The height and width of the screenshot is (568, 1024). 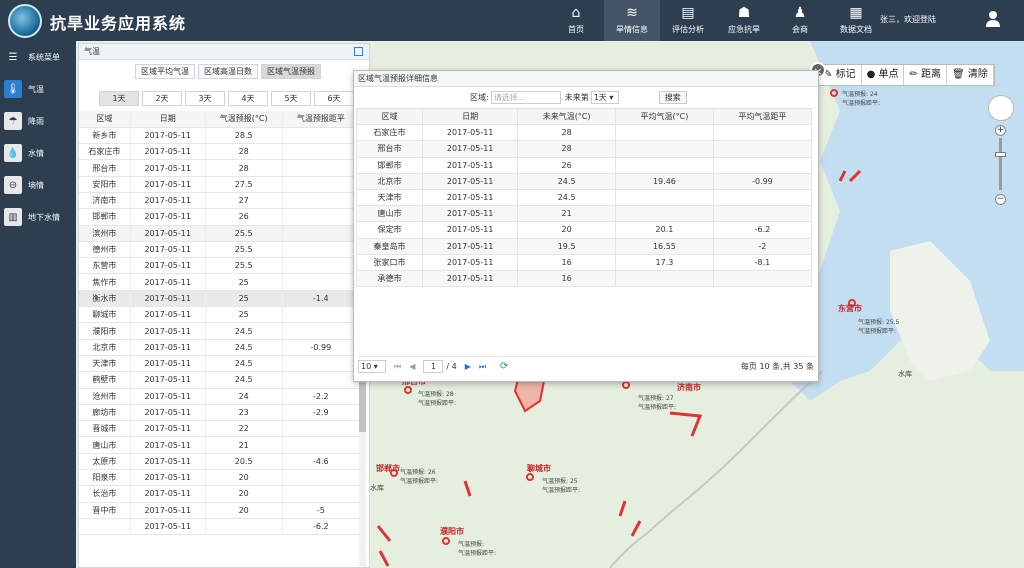 I want to click on sidebar-item-water: 💧 水情, so click(x=38, y=153).